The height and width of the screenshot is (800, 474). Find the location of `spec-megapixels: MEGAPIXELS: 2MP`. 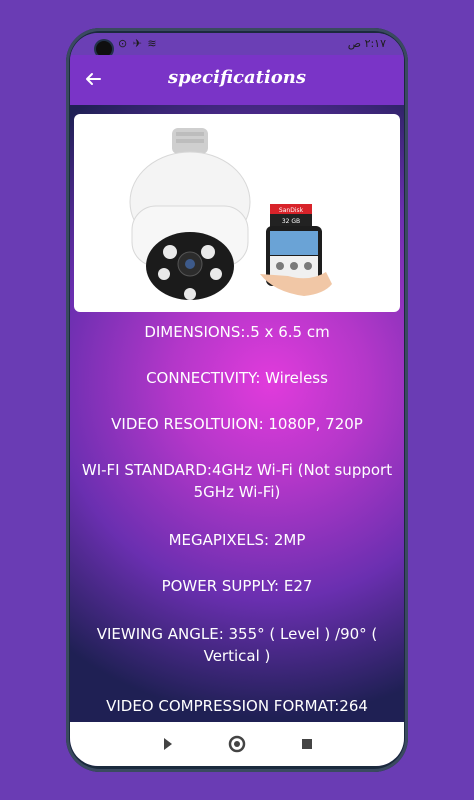

spec-megapixels: MEGAPIXELS: 2MP is located at coordinates (237, 540).